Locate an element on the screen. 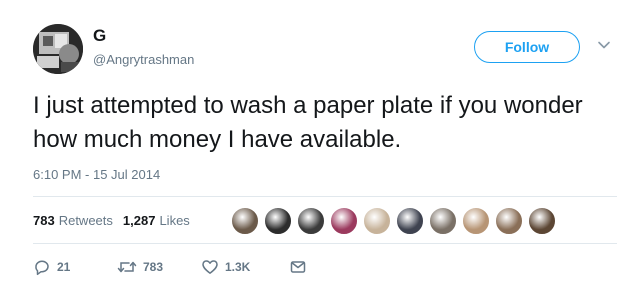  follow-button: Follow is located at coordinates (527, 47).